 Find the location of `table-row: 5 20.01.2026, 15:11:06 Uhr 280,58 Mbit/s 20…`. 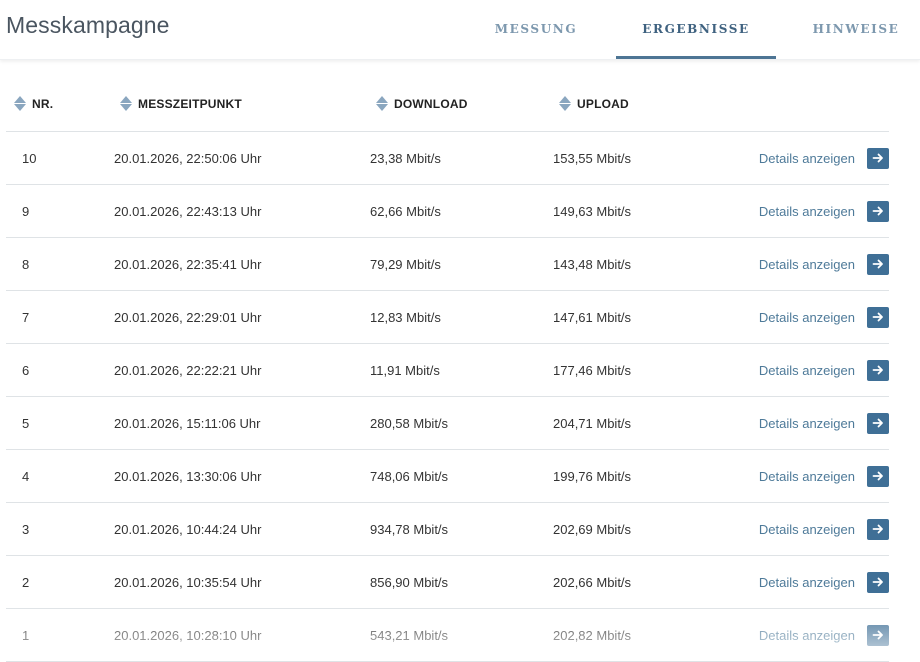

table-row: 5 20.01.2026, 15:11:06 Uhr 280,58 Mbit/s 20… is located at coordinates (447, 423).